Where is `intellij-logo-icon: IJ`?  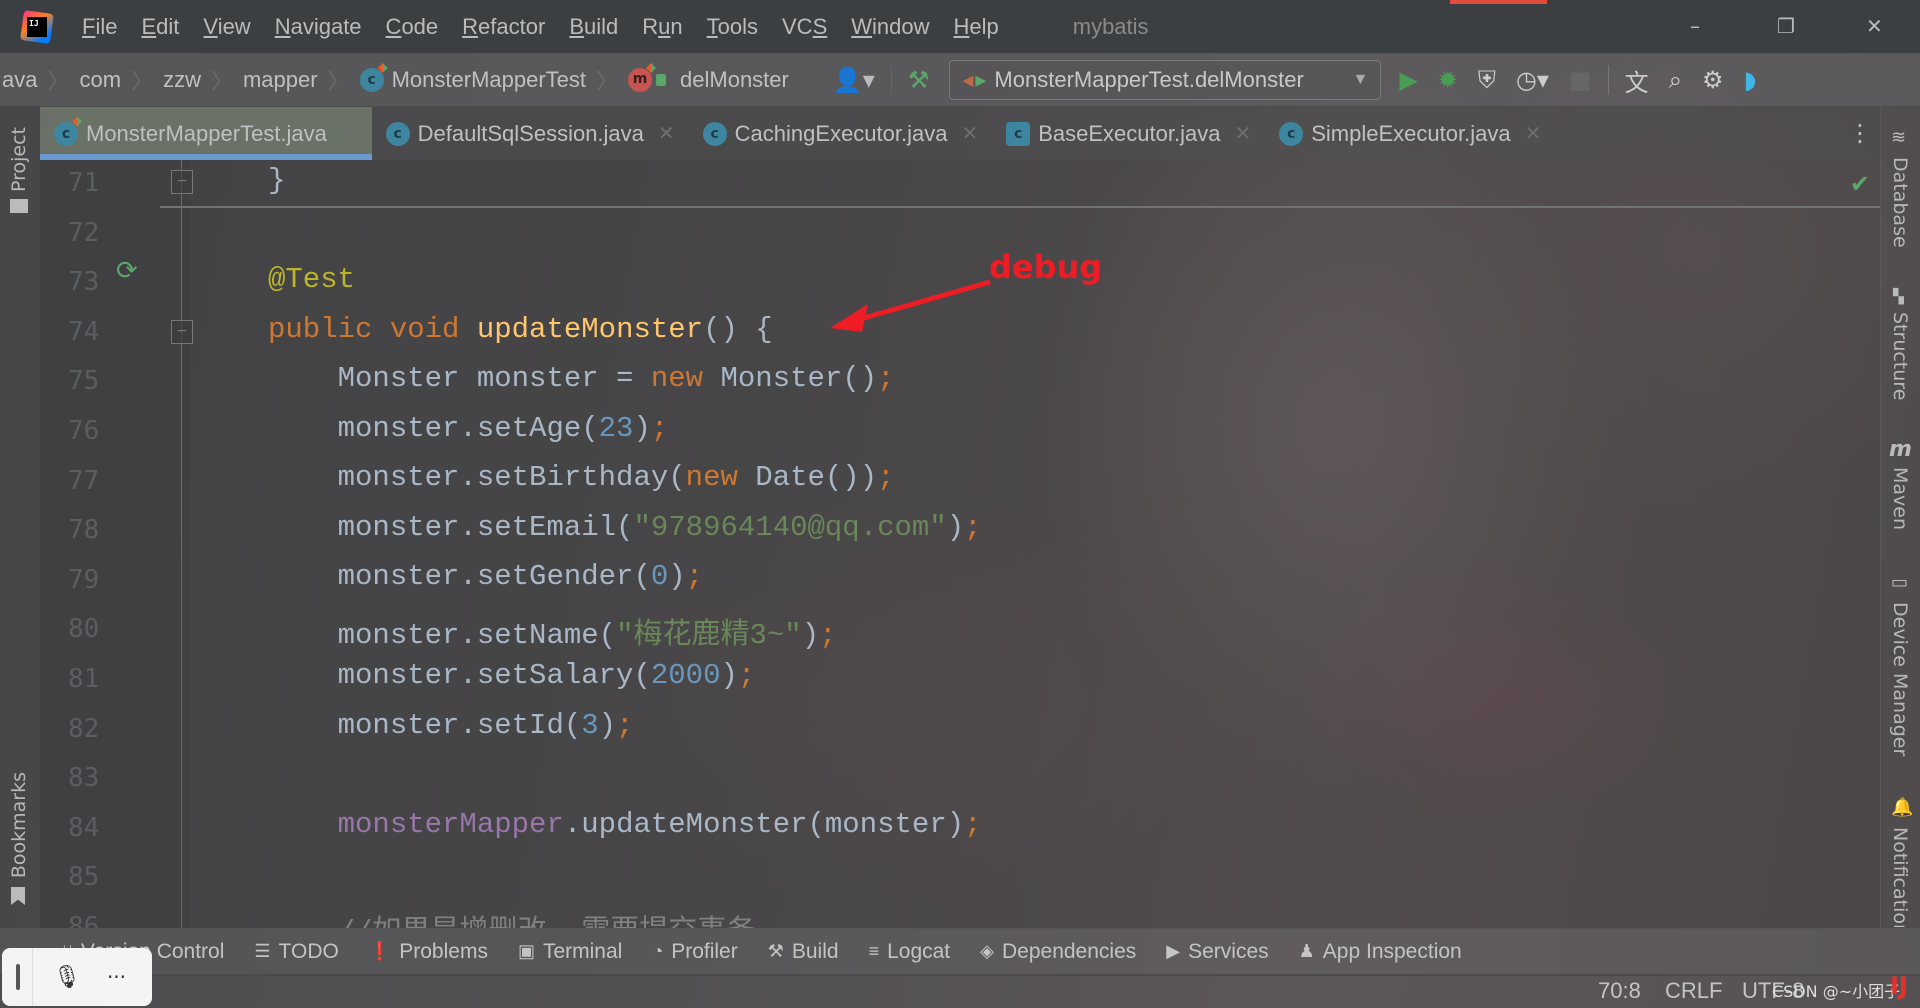
intellij-logo-icon: IJ is located at coordinates (37, 26).